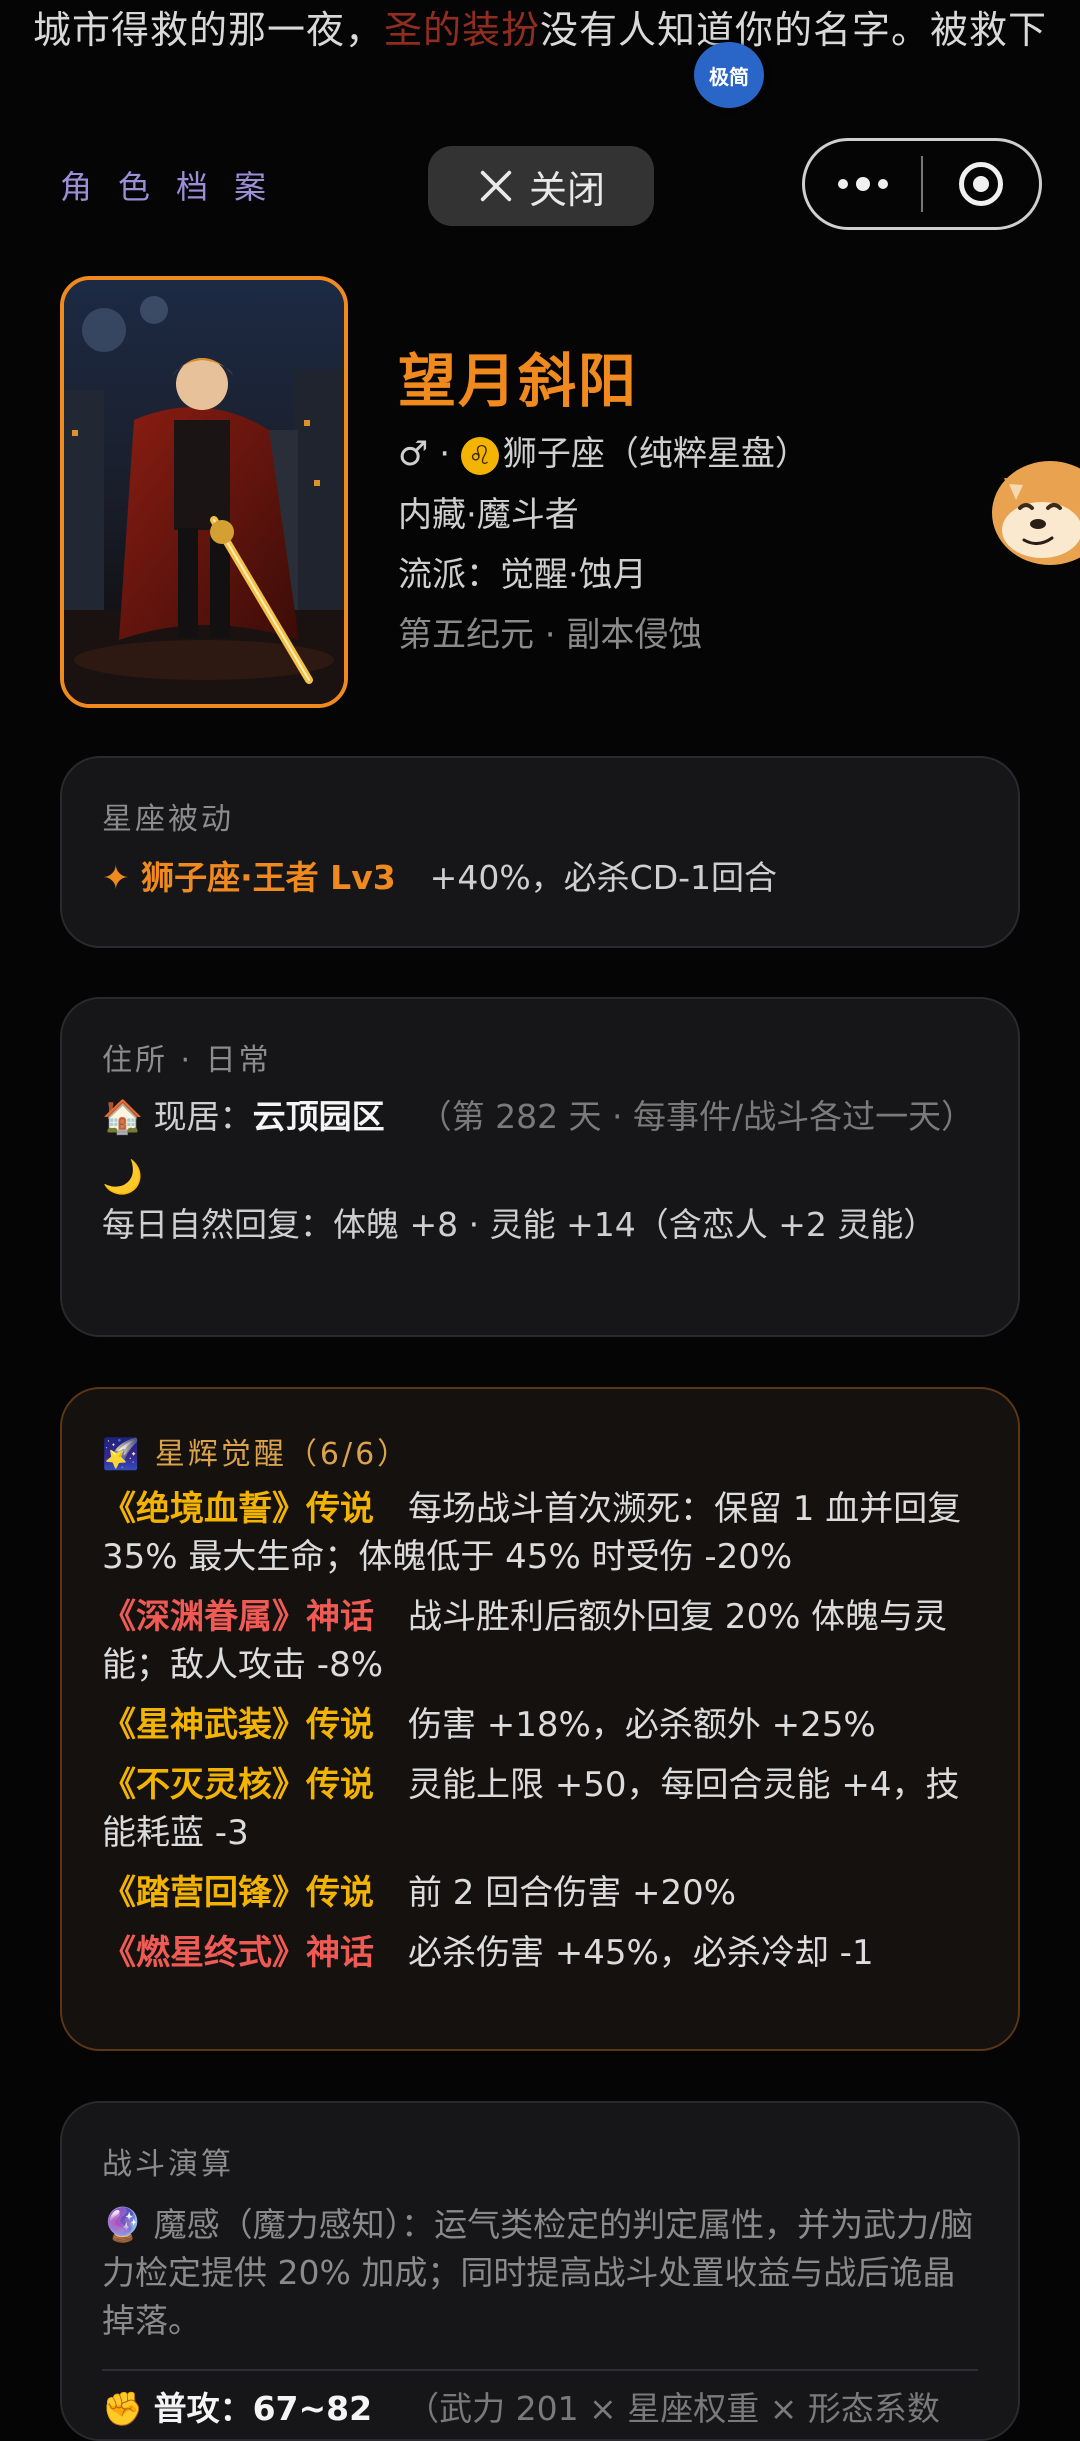  What do you see at coordinates (1035, 513) in the screenshot?
I see `doge-sticker-icon` at bounding box center [1035, 513].